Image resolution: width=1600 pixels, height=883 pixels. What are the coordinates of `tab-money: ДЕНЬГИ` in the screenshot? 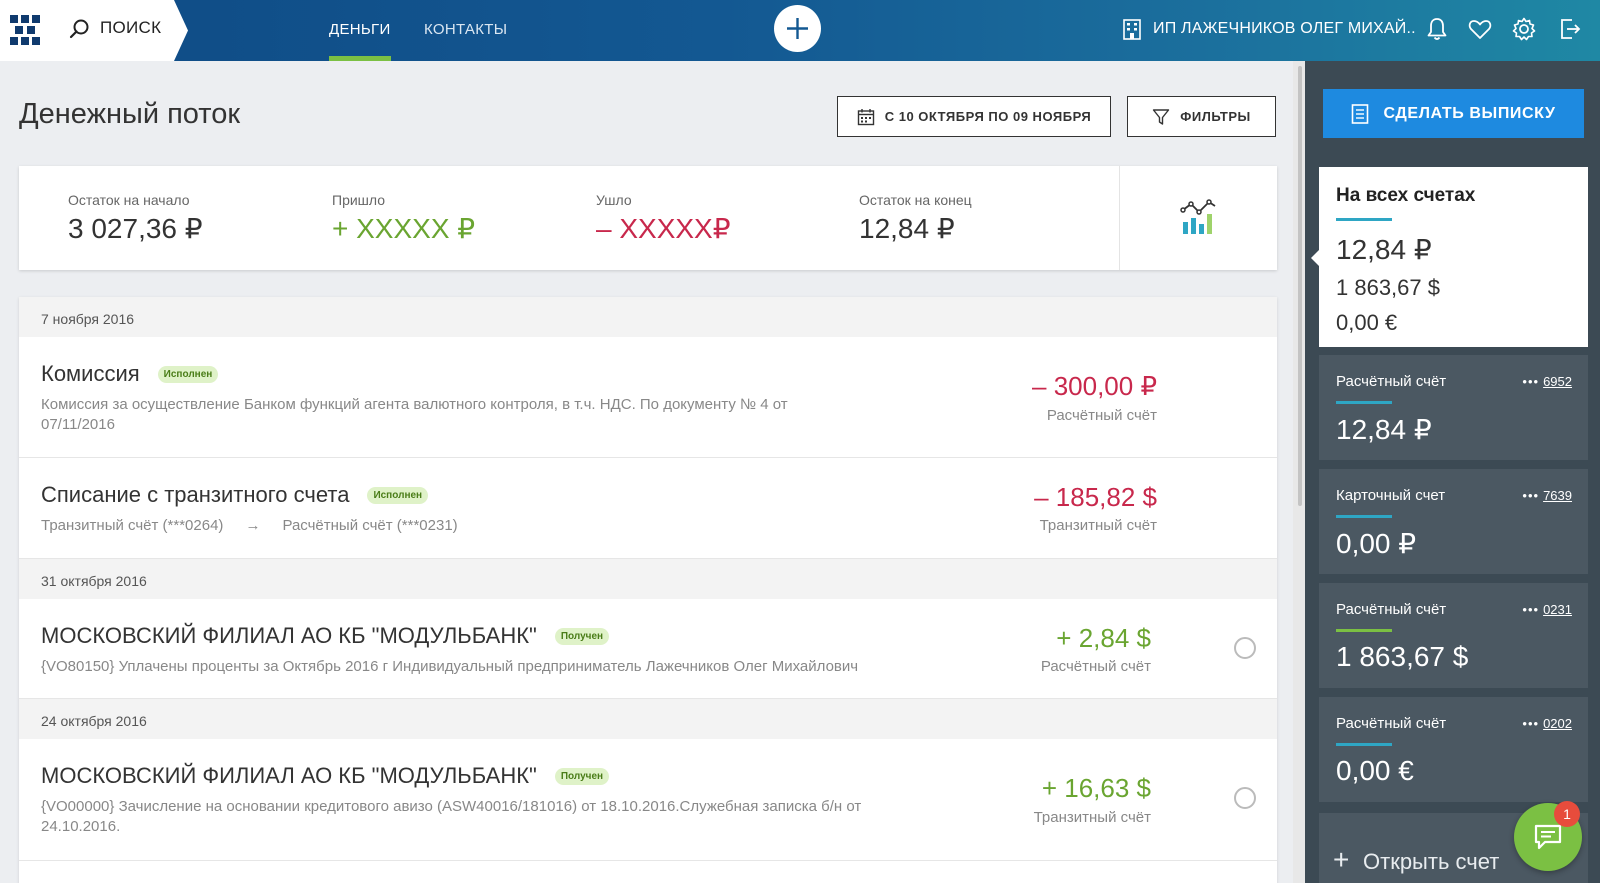 It's located at (360, 29).